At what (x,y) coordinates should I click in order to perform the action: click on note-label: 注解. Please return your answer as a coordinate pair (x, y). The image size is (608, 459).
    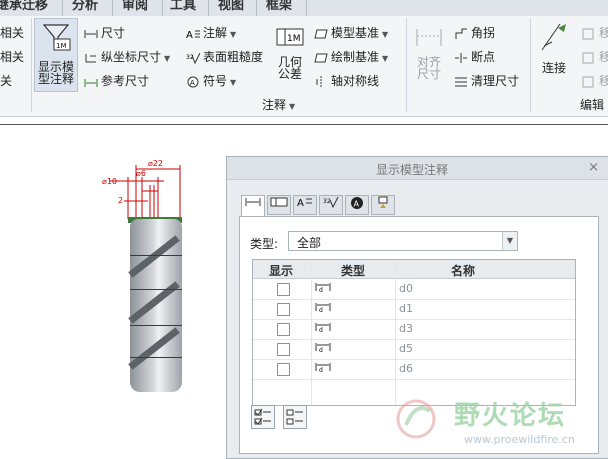
    Looking at the image, I should click on (215, 33).